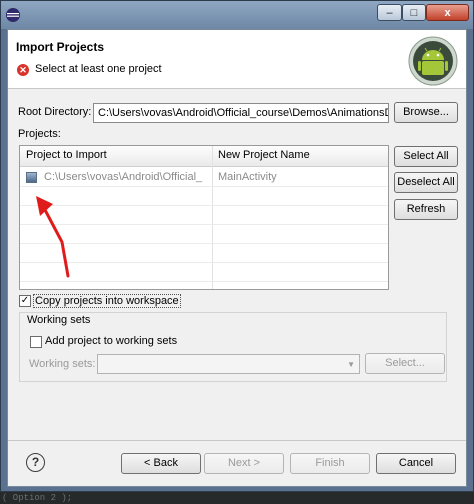  What do you see at coordinates (13, 15) in the screenshot?
I see `eclipse-app-icon` at bounding box center [13, 15].